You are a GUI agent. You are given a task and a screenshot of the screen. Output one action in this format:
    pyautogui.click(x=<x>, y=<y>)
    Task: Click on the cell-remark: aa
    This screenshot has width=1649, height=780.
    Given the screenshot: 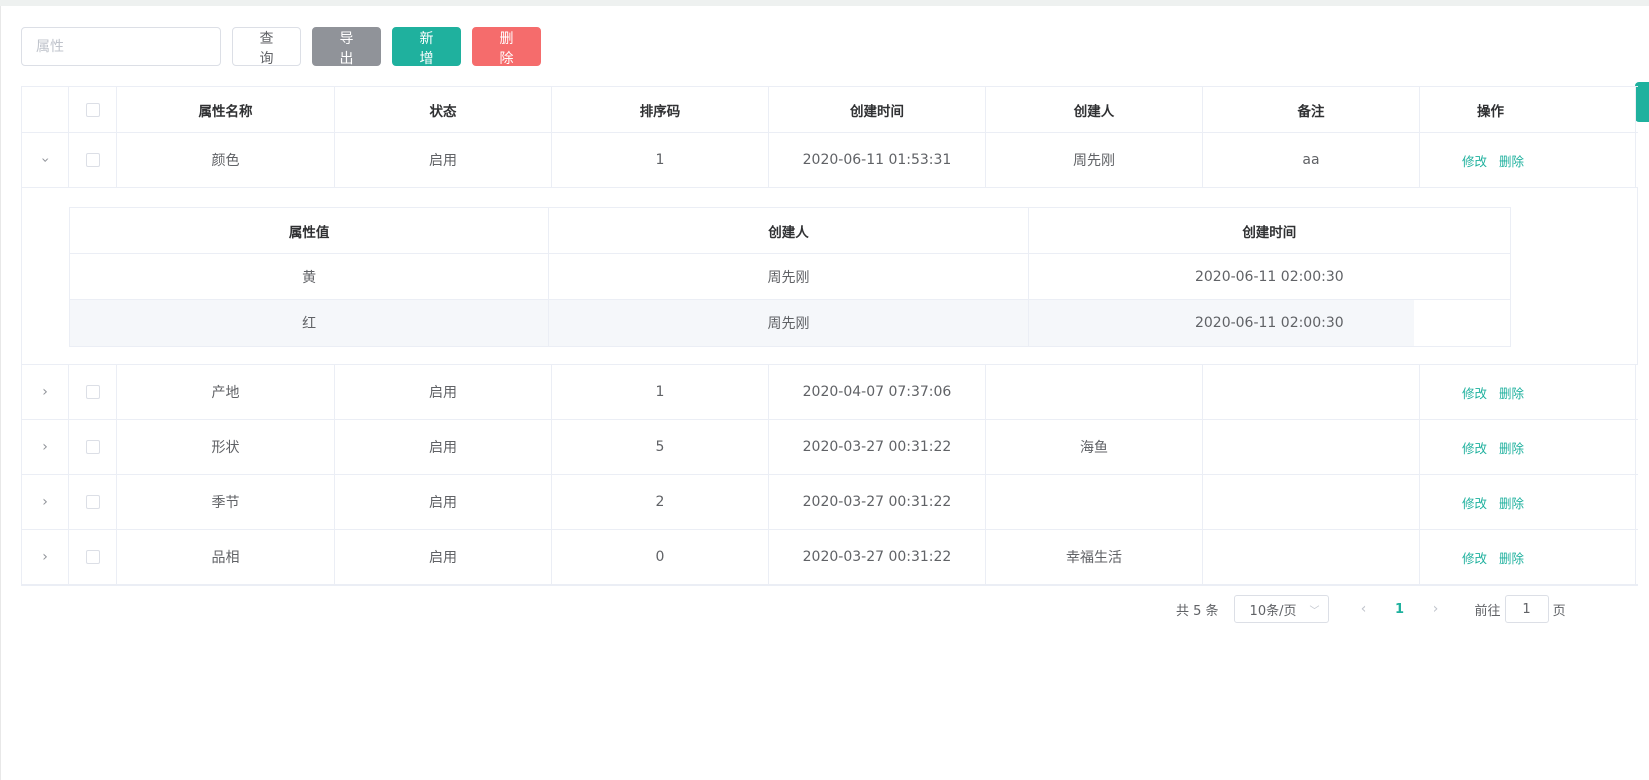 What is the action you would take?
    pyautogui.click(x=1311, y=160)
    